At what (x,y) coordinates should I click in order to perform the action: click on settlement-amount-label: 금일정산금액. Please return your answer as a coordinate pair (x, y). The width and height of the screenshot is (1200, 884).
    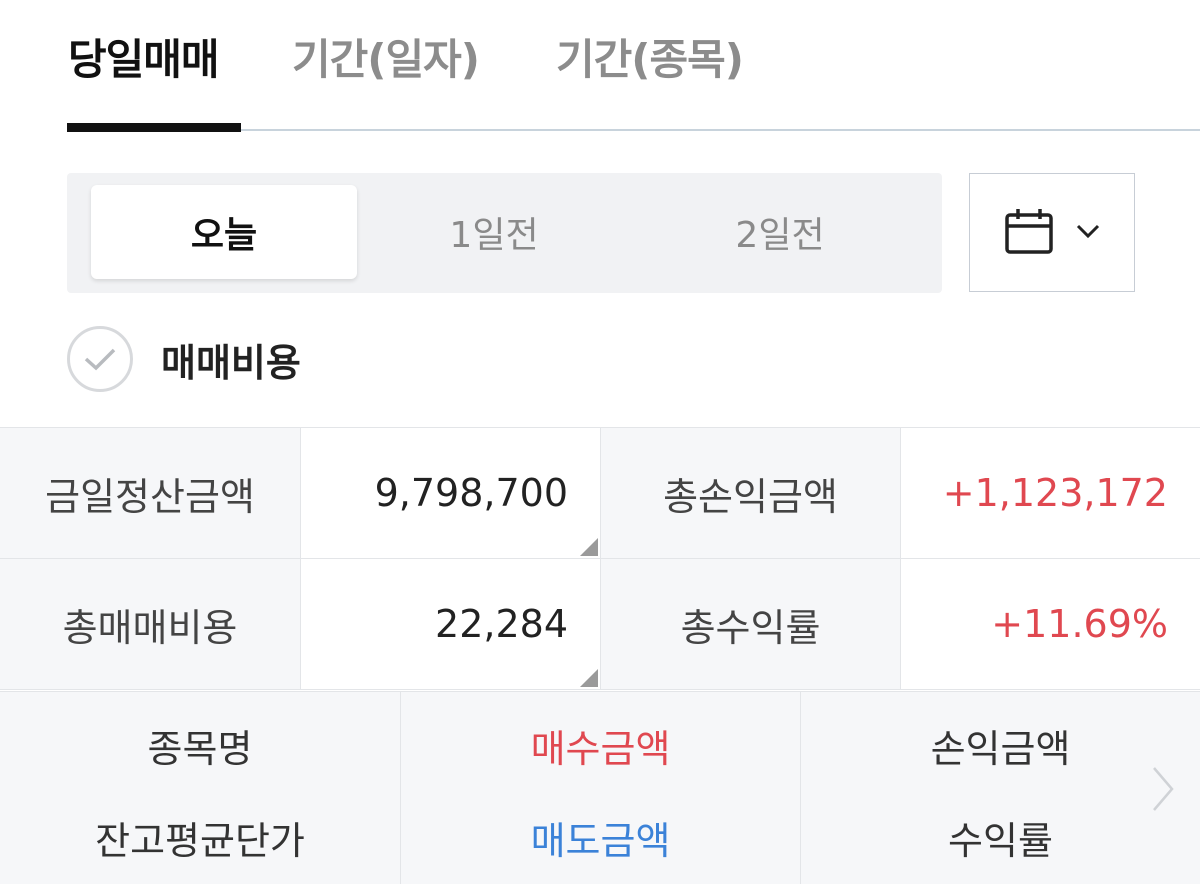
    Looking at the image, I should click on (150, 493).